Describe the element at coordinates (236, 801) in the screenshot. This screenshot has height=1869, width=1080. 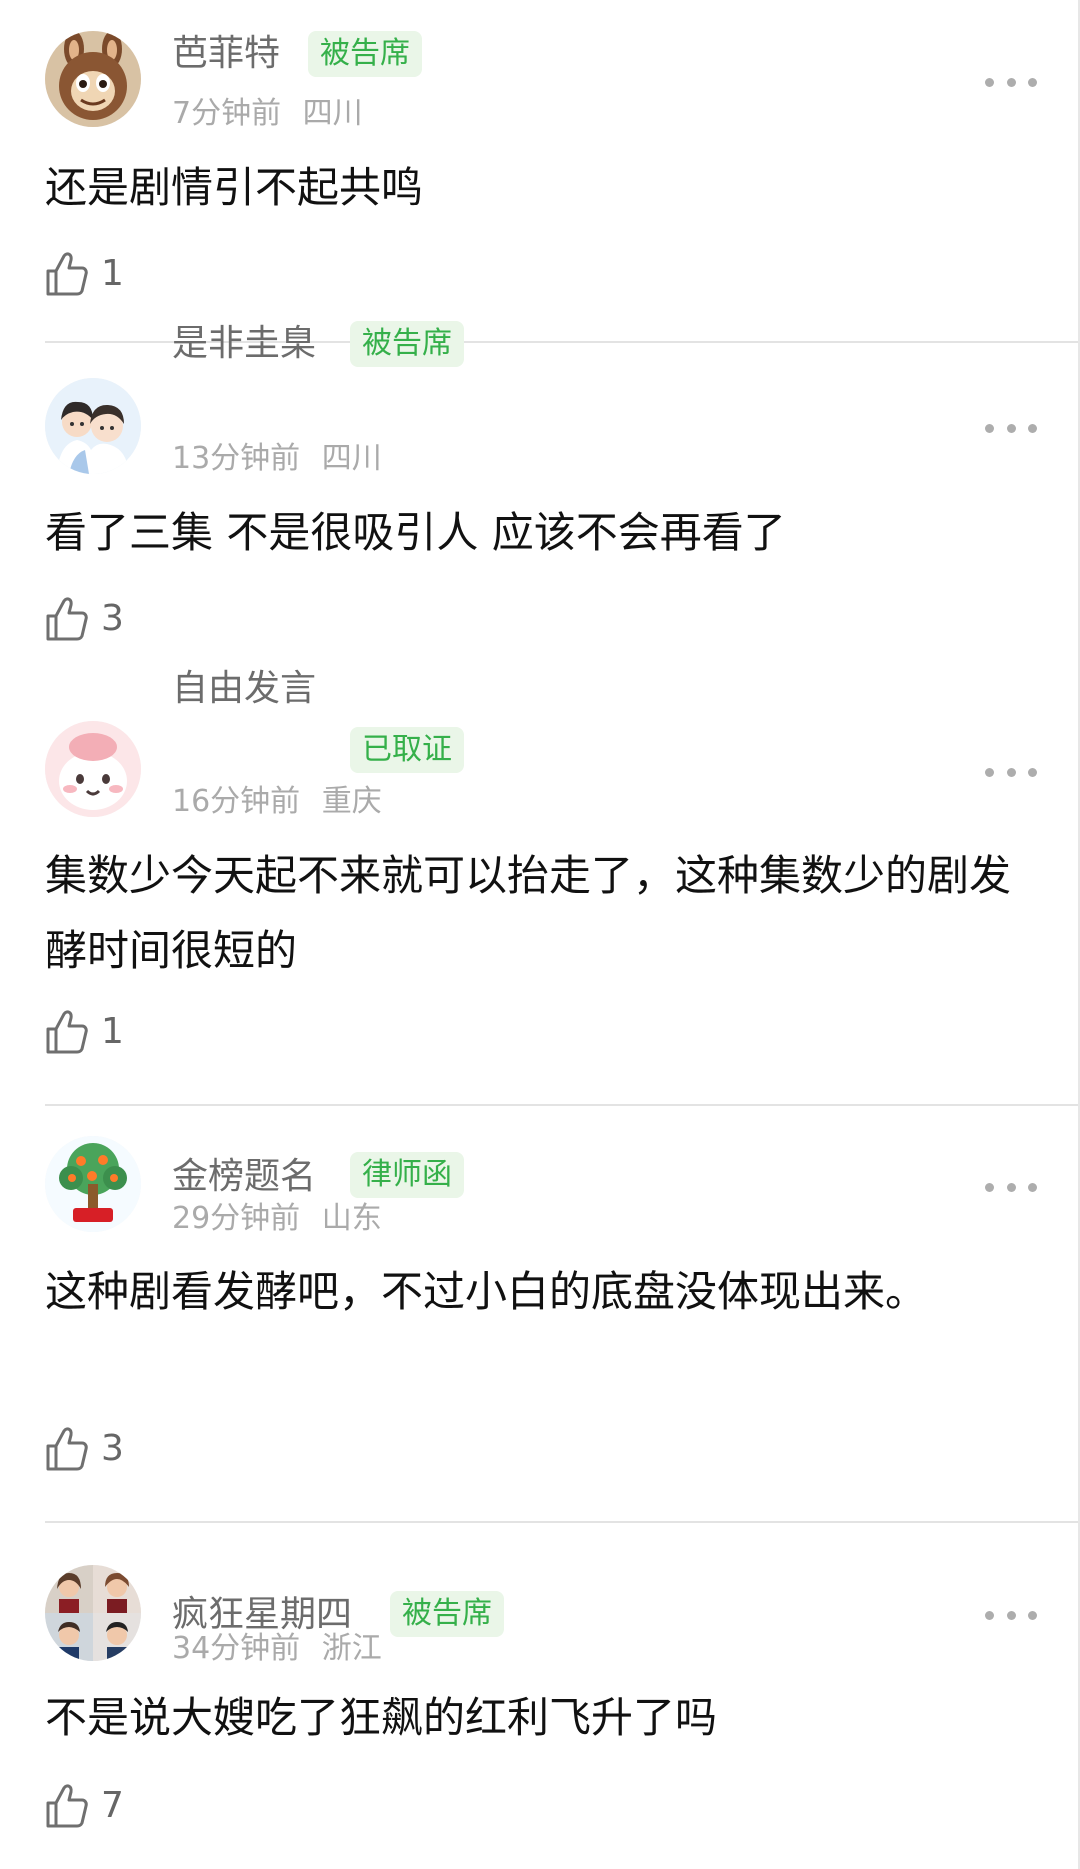
I see `comment-time: 16分钟前` at that location.